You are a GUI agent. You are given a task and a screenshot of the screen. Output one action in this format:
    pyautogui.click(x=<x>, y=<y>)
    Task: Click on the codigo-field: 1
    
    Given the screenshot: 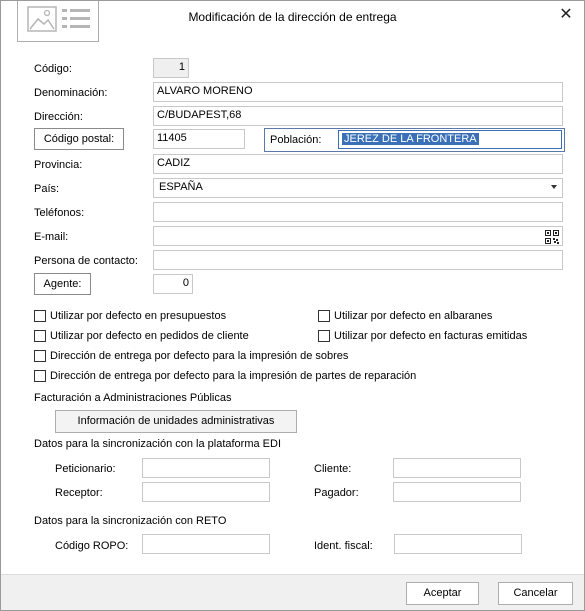 What is the action you would take?
    pyautogui.click(x=171, y=68)
    